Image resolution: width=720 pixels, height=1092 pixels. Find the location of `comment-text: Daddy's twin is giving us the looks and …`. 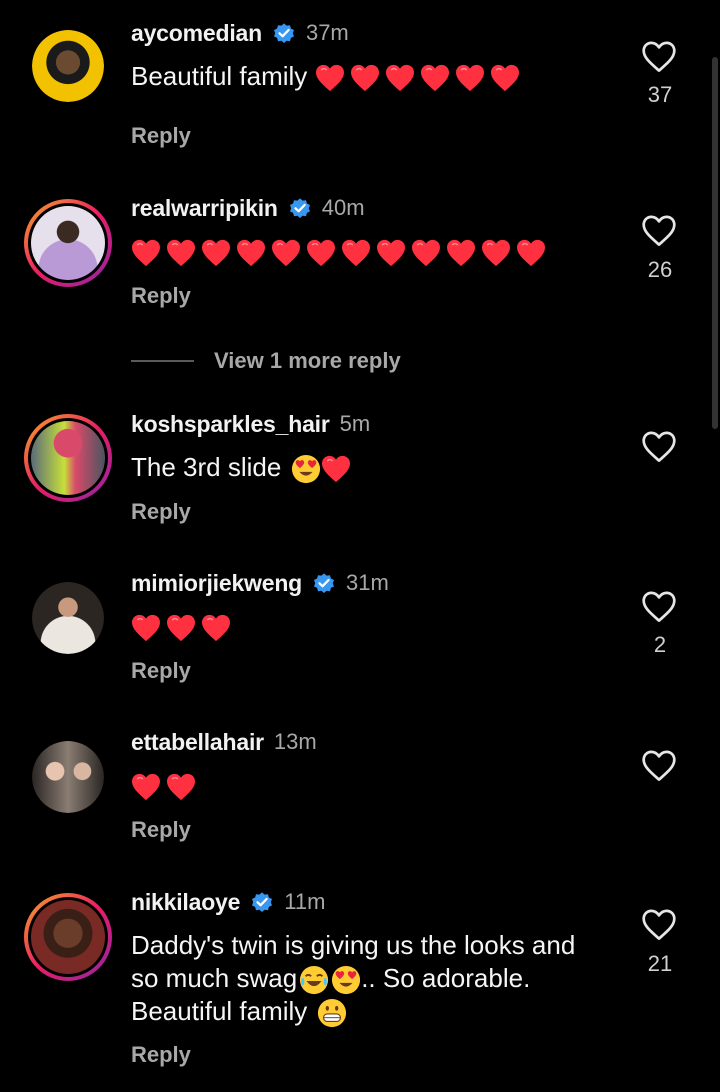

comment-text: Daddy's twin is giving us the looks and … is located at coordinates (376, 978).